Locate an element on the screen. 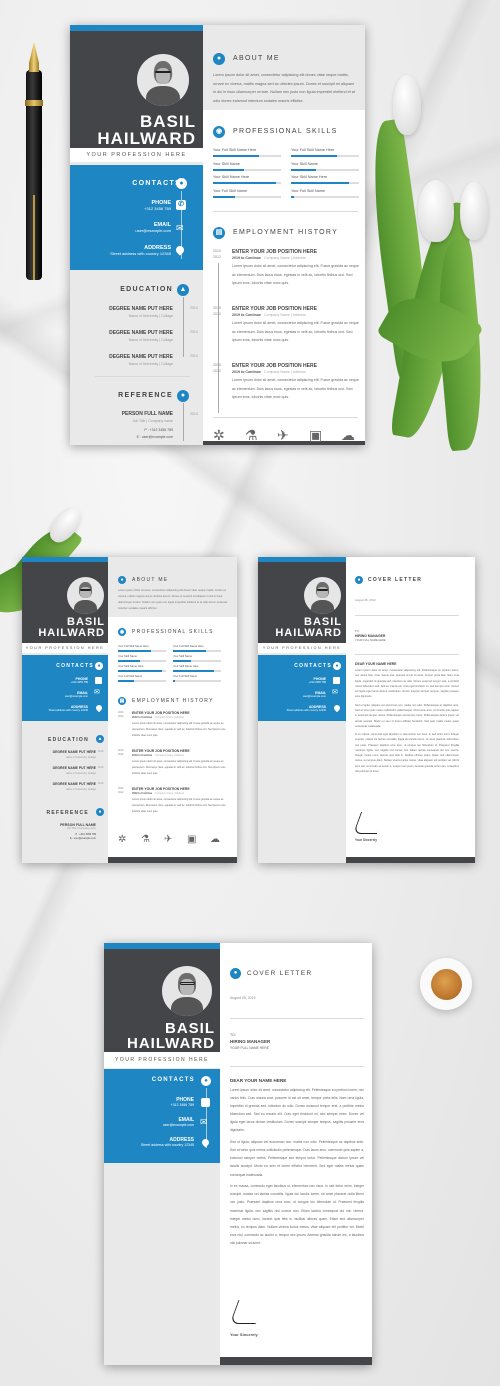 The image size is (500, 1386). recipient: HIRING MANAGER is located at coordinates (370, 636).